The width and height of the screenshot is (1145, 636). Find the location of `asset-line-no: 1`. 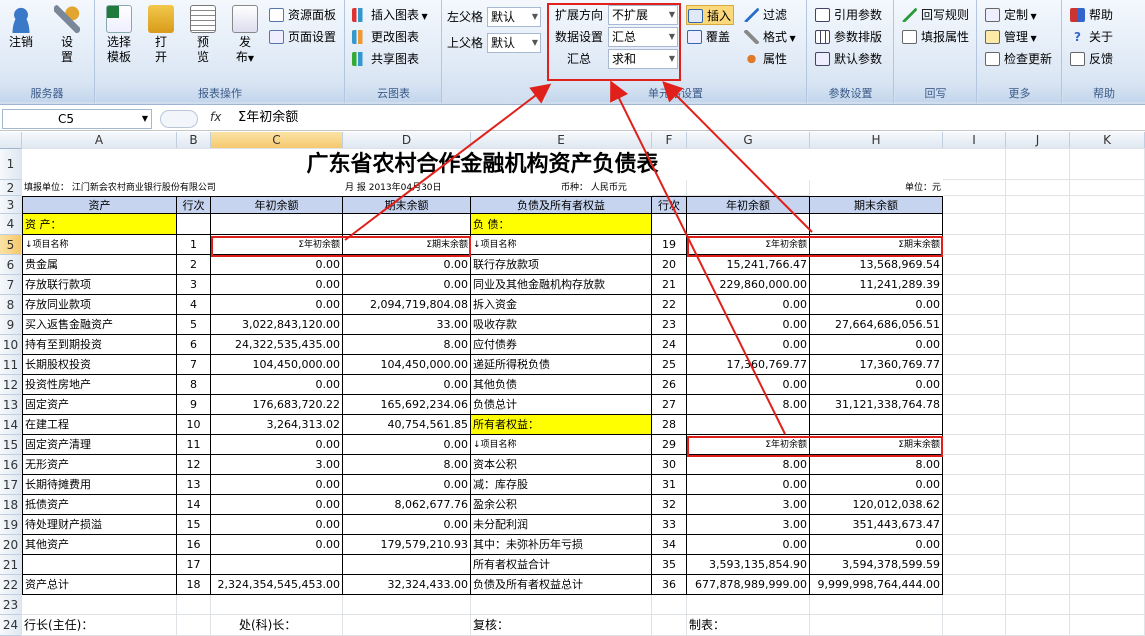

asset-line-no: 1 is located at coordinates (194, 245).